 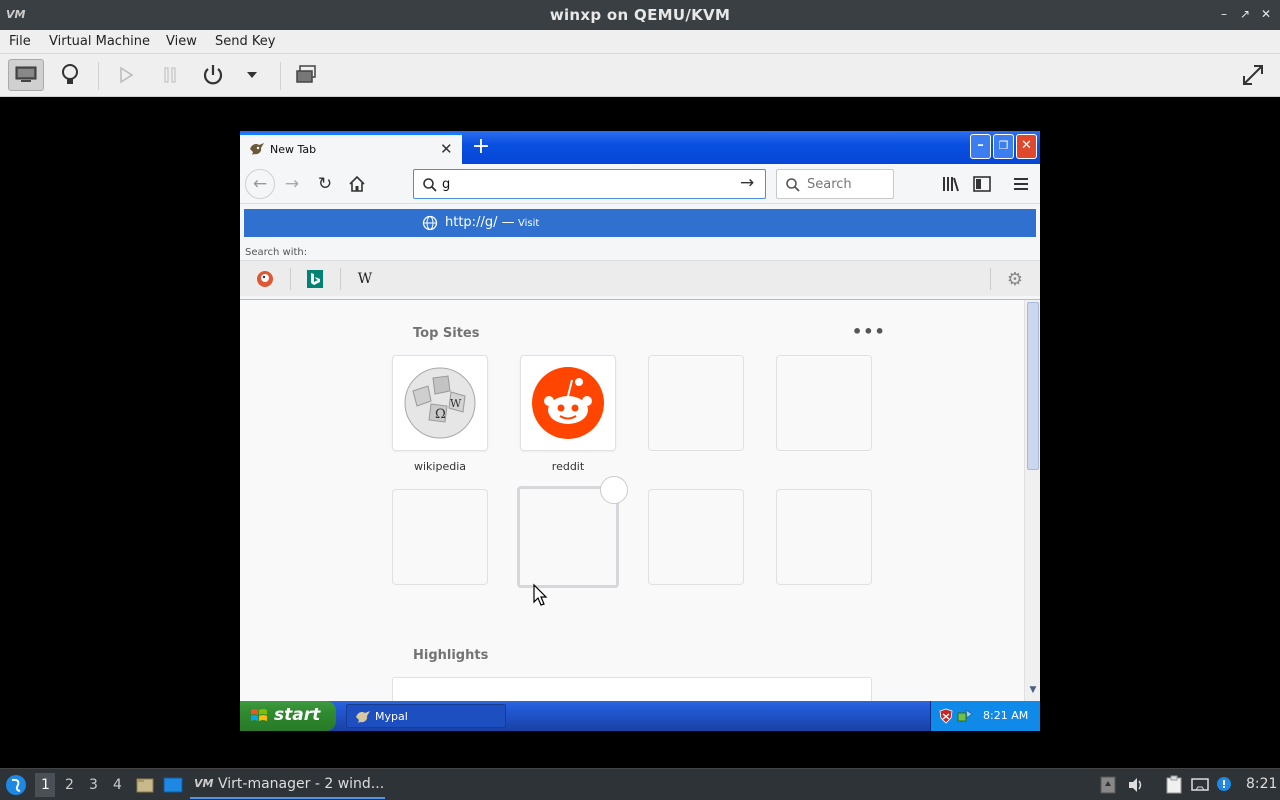 What do you see at coordinates (640, 716) in the screenshot?
I see `xp-taskbar: start Mypal 8:21 AM` at bounding box center [640, 716].